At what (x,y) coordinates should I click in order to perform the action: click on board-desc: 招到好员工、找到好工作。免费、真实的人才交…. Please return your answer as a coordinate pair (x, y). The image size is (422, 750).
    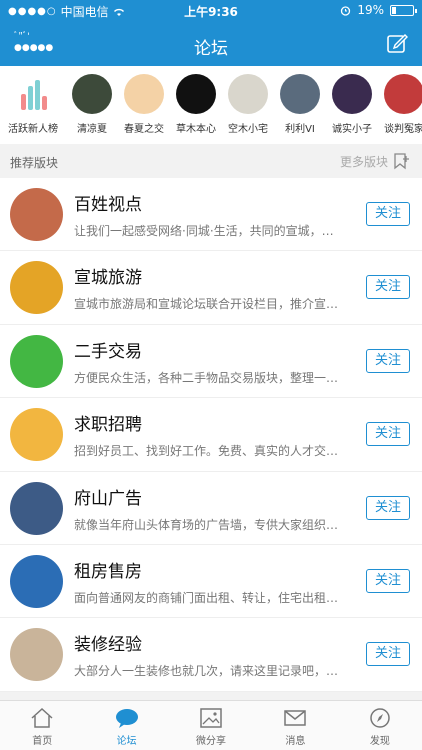
    Looking at the image, I should click on (206, 451).